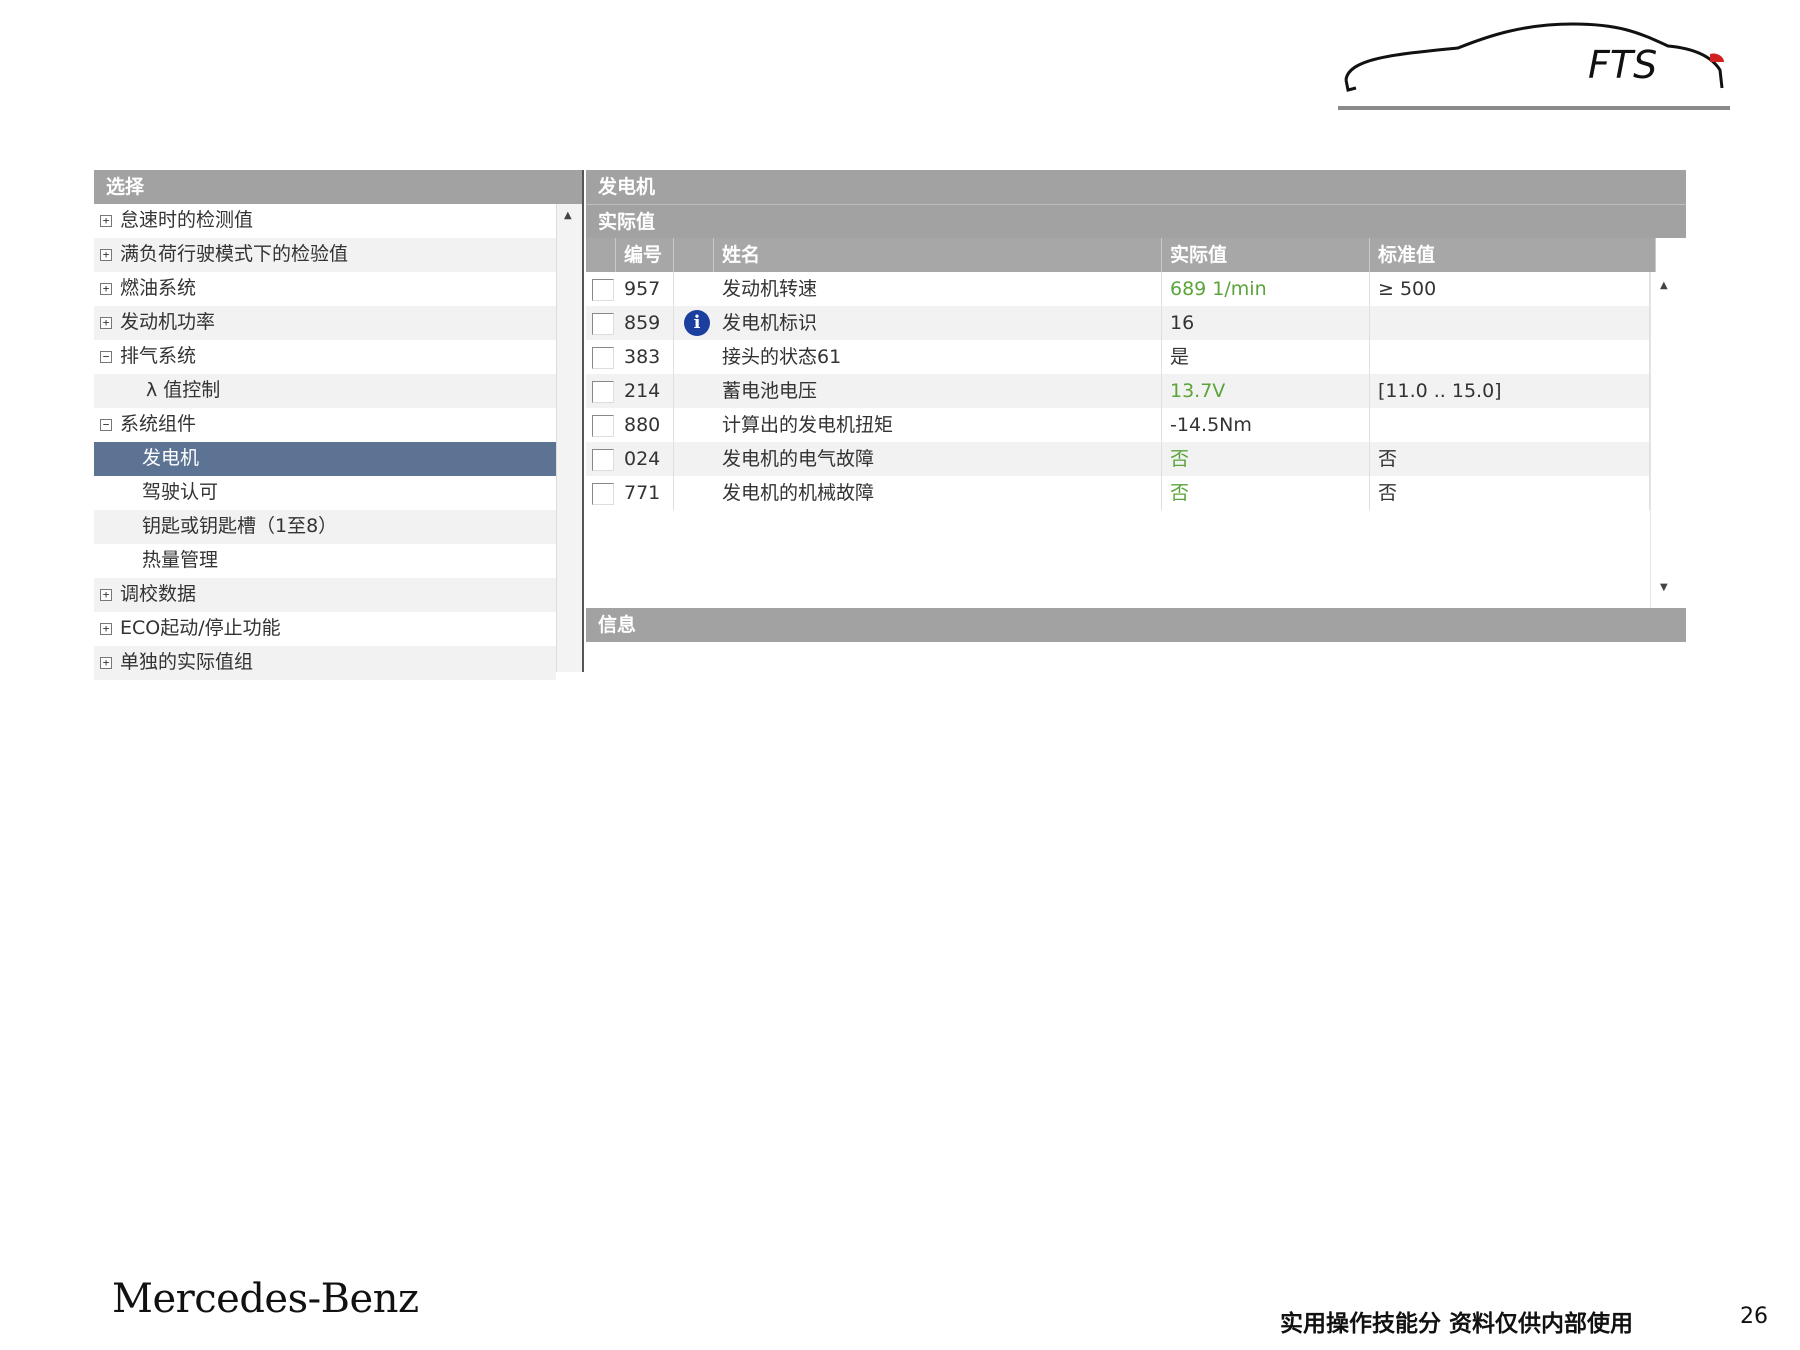 The image size is (1800, 1350). What do you see at coordinates (938, 323) in the screenshot?
I see `cell-name: 发电机标识` at bounding box center [938, 323].